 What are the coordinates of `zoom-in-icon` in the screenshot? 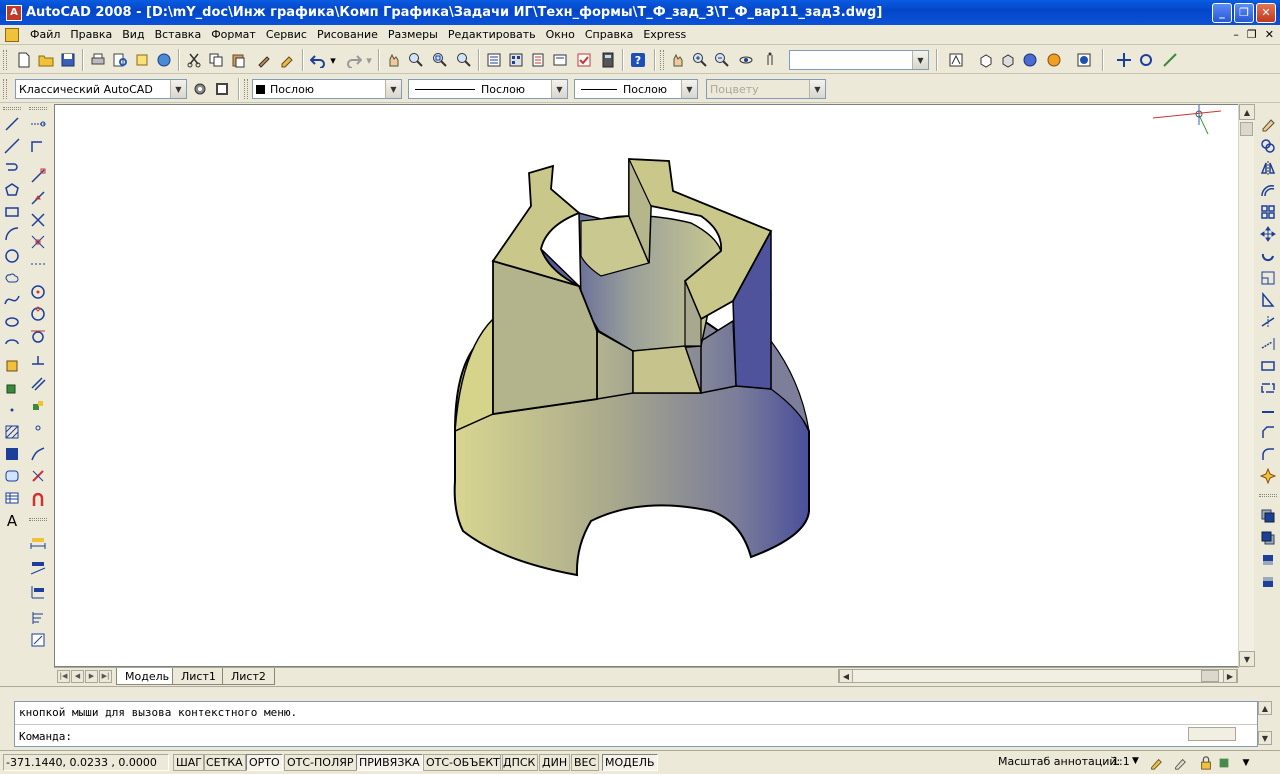 It's located at (700, 60).